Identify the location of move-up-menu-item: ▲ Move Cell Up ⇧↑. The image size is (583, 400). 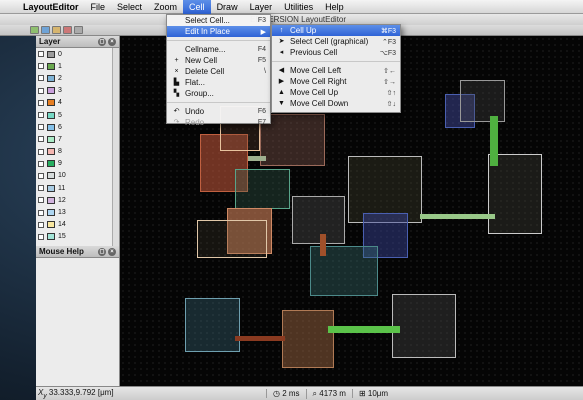
(336, 92).